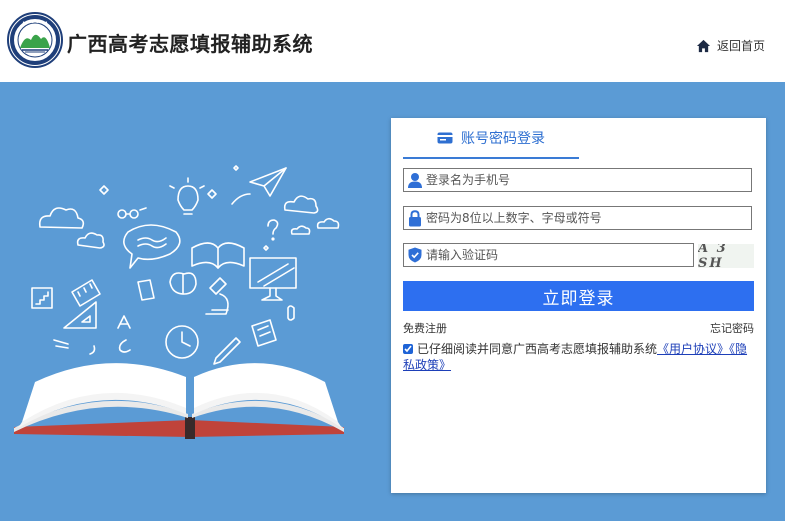 The image size is (785, 521). Describe the element at coordinates (408, 349) in the screenshot. I see `agree-checkbox` at that location.